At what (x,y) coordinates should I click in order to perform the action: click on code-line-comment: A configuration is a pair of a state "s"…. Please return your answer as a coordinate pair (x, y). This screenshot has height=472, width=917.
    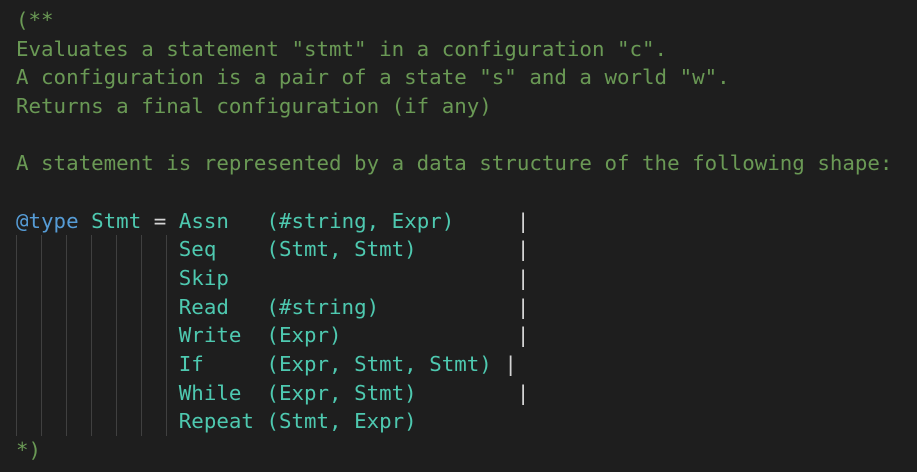
    Looking at the image, I should click on (373, 77).